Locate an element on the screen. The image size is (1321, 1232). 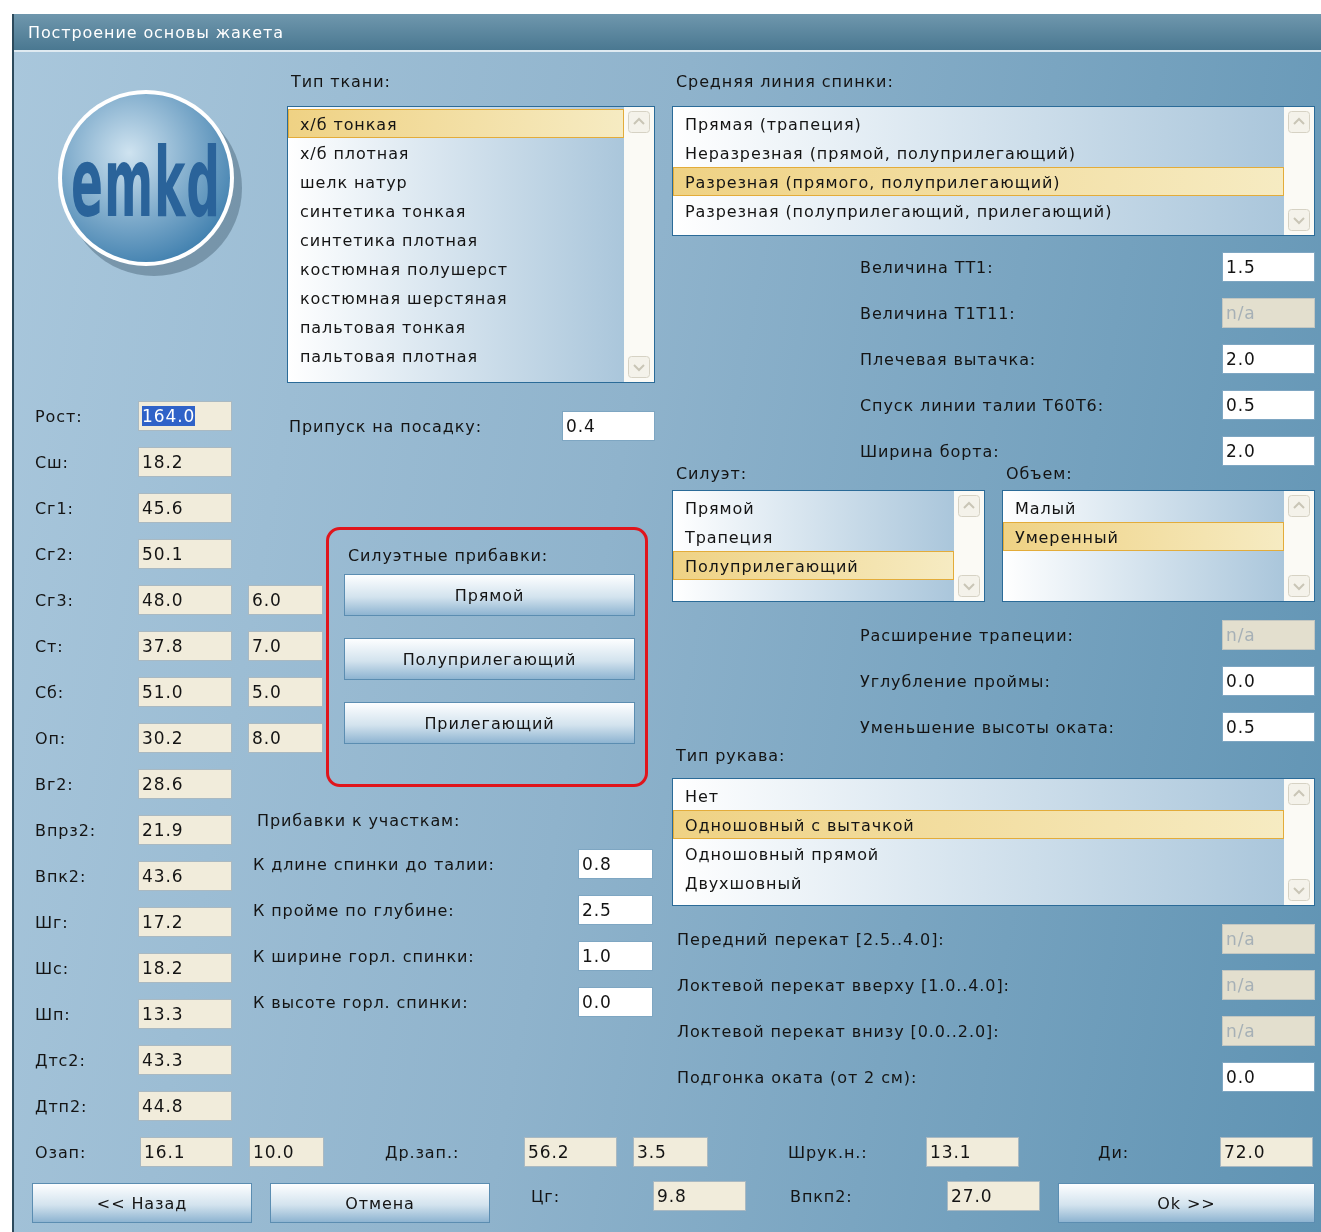
dialog-button: << Назад is located at coordinates (142, 1203).